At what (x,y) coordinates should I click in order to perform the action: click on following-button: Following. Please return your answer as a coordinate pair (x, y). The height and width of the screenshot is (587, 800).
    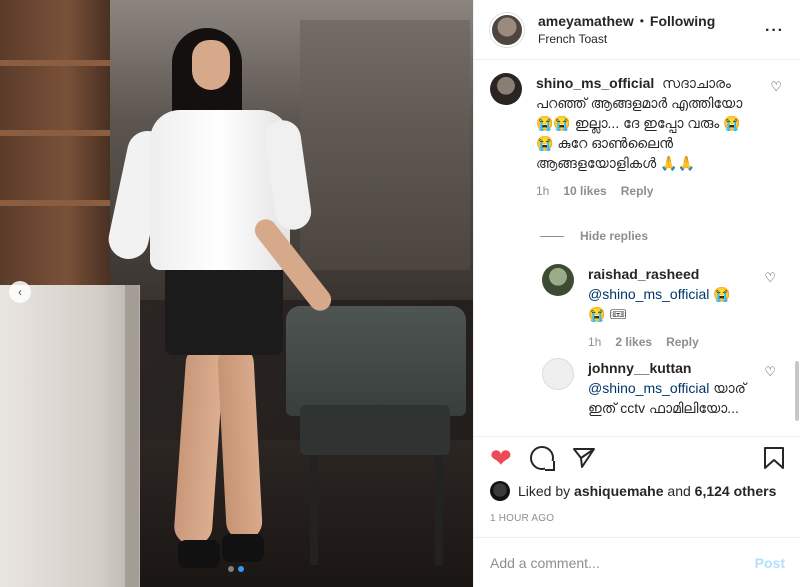
    Looking at the image, I should click on (682, 21).